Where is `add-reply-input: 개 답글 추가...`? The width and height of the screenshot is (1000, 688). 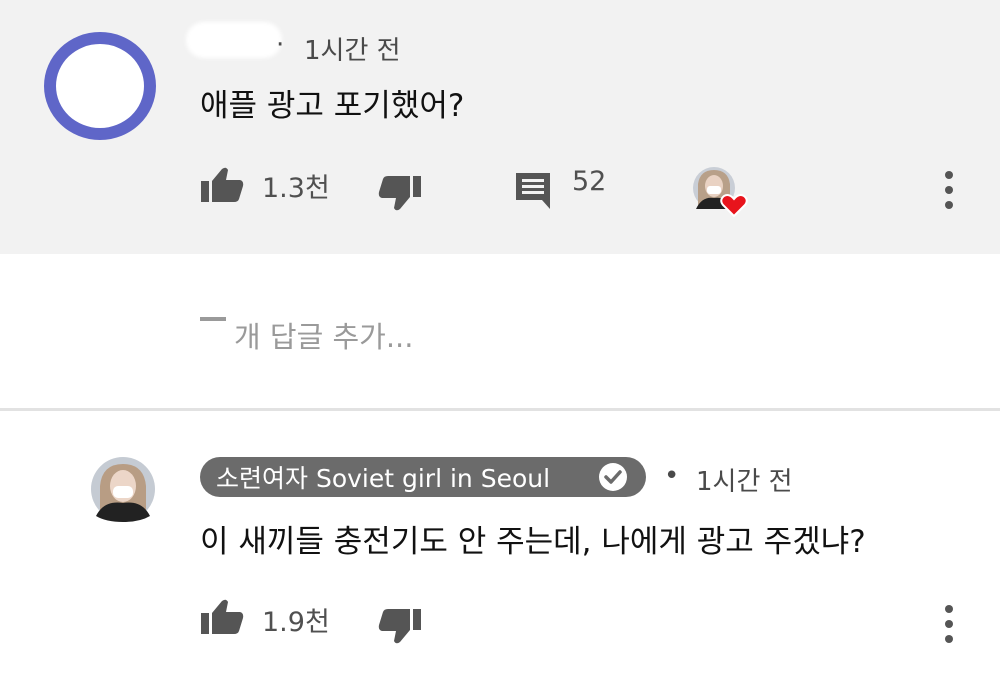
add-reply-input: 개 답글 추가... is located at coordinates (324, 335).